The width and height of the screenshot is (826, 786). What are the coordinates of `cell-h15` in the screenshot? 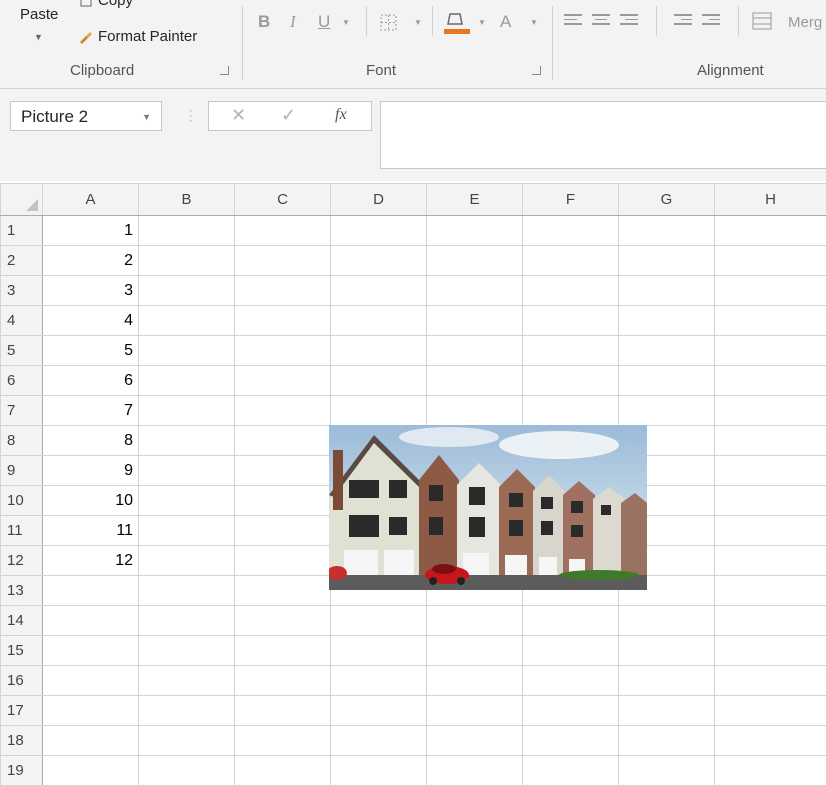 It's located at (770, 651).